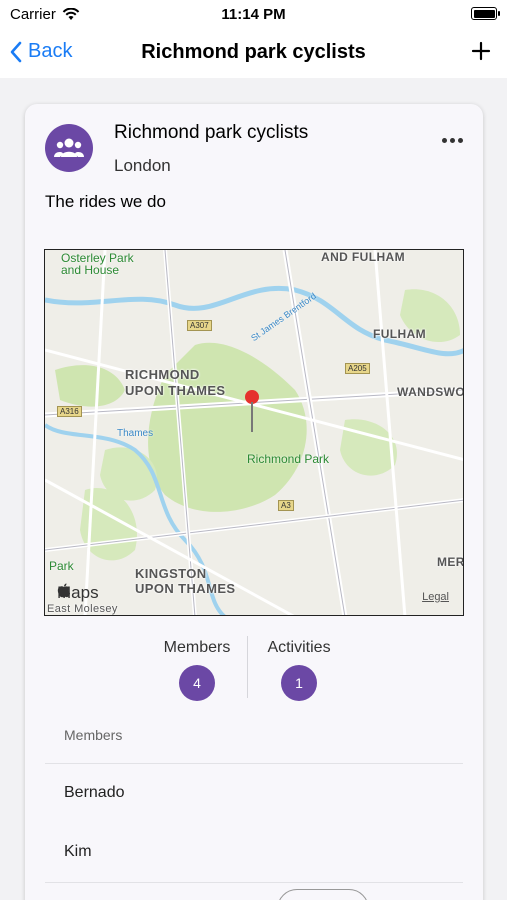  Describe the element at coordinates (363, 257) in the screenshot. I see `map-label-fulham-1: AND FULHAM` at that location.